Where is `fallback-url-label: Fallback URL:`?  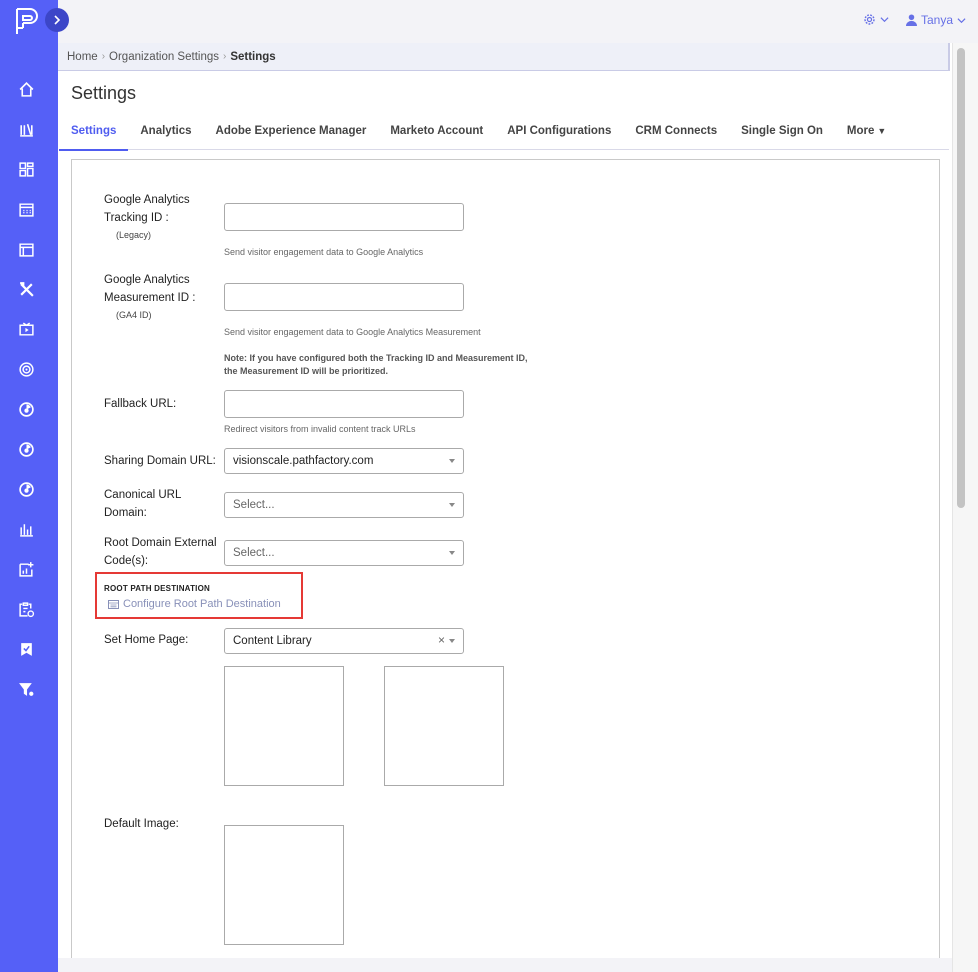
fallback-url-label: Fallback URL: is located at coordinates (140, 404).